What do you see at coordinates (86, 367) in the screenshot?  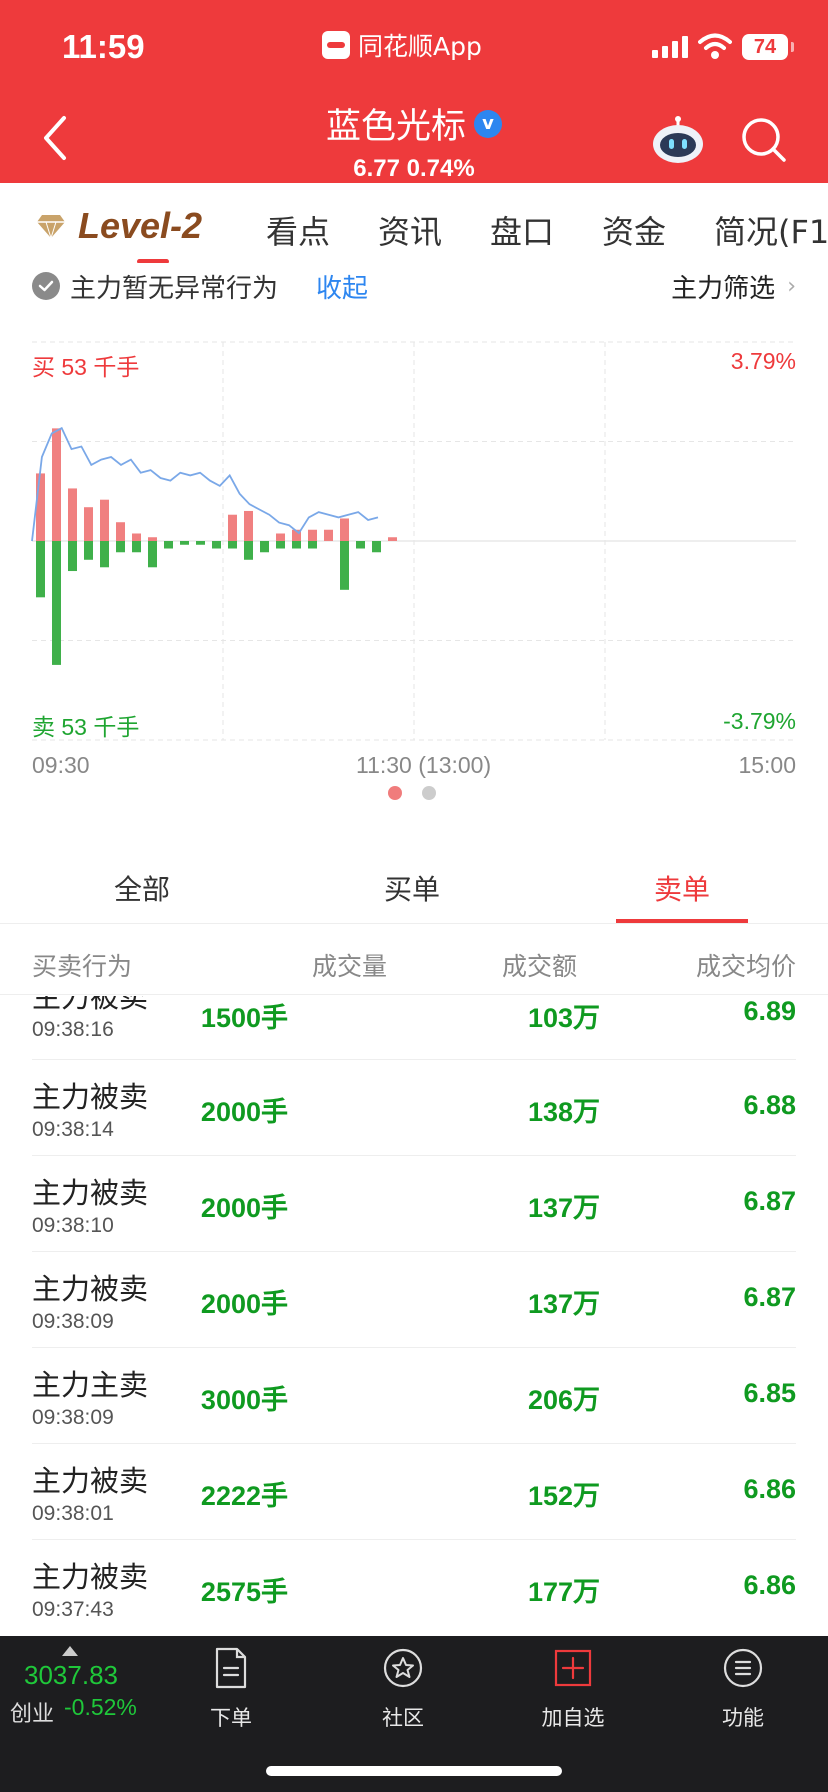 I see `chart-buy-label: 买 53 千手` at bounding box center [86, 367].